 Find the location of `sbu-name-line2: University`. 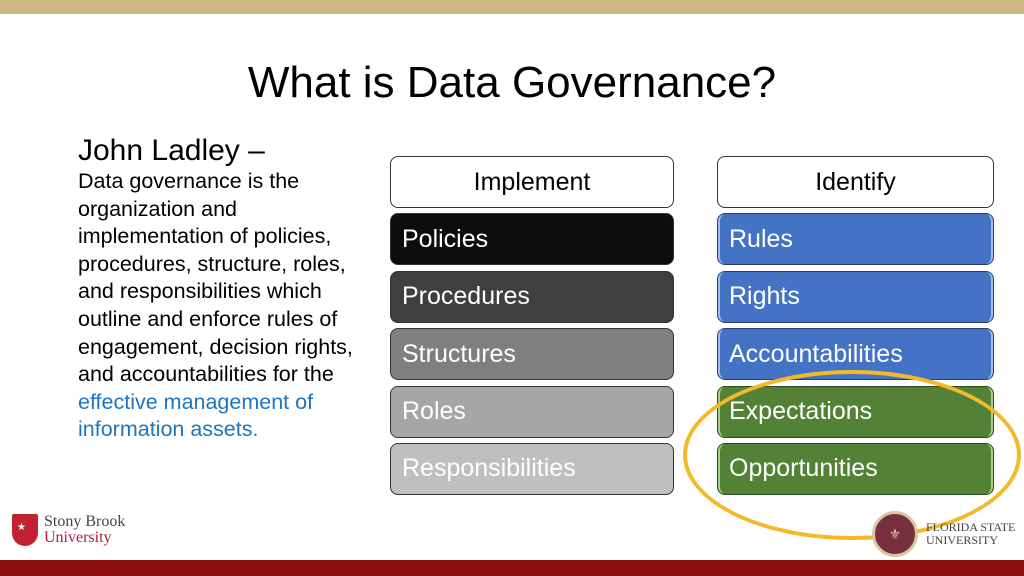

sbu-name-line2: University is located at coordinates (78, 537).